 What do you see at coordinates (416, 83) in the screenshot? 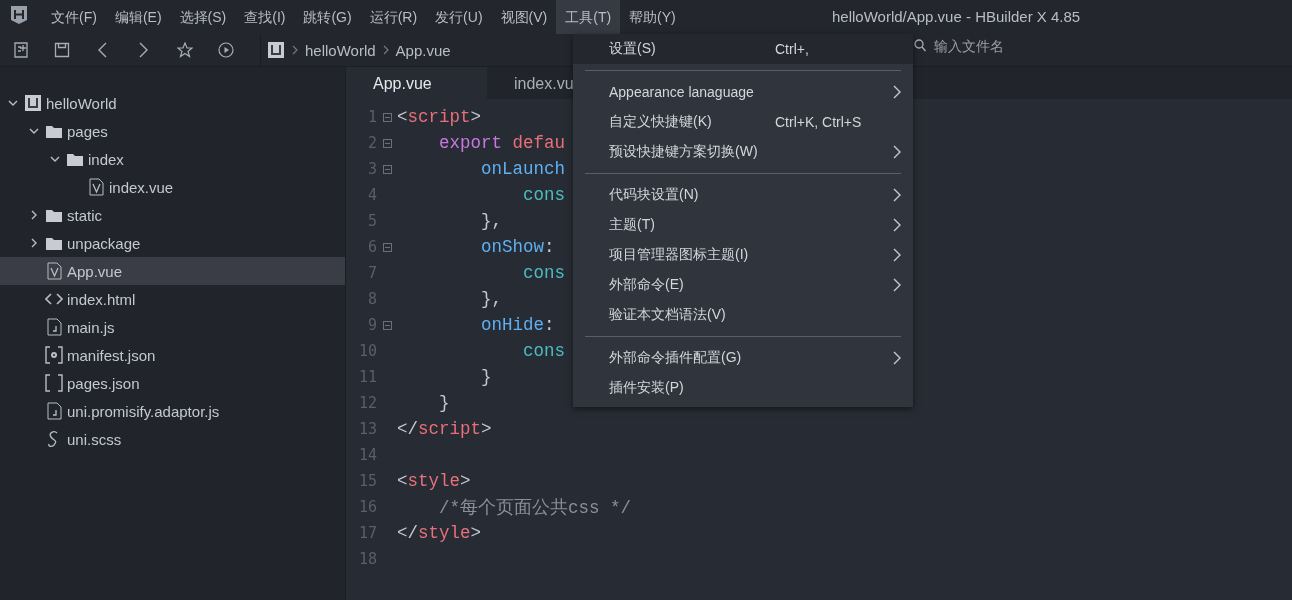
I see `editor-tab: App.vue` at bounding box center [416, 83].